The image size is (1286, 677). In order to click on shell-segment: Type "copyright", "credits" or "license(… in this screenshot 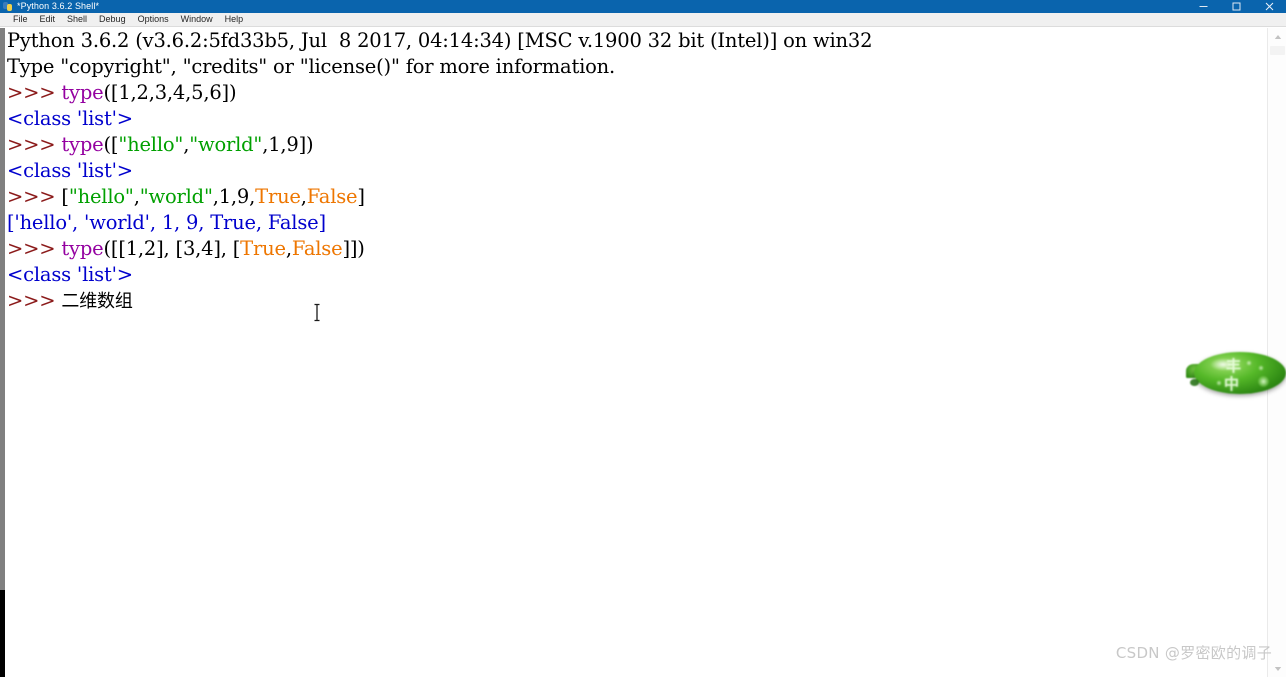, I will do `click(311, 66)`.